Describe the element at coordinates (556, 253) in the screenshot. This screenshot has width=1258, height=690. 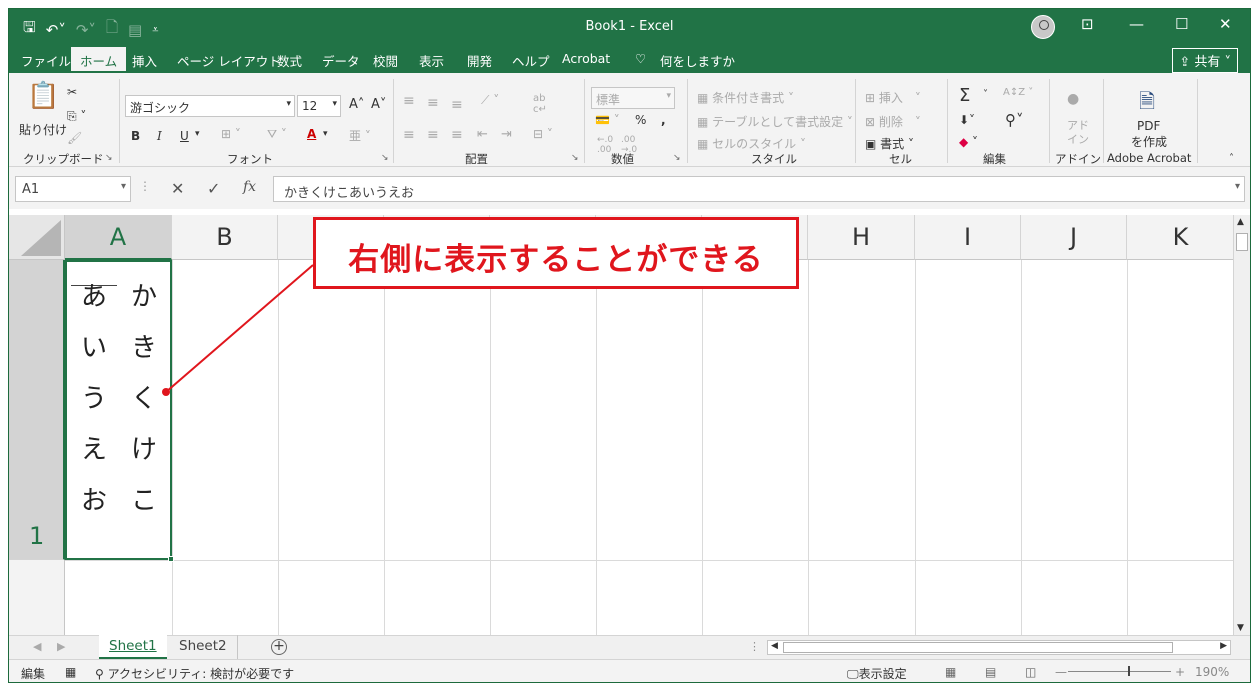
I see `annotation-callout: 右側に表示することができる` at that location.